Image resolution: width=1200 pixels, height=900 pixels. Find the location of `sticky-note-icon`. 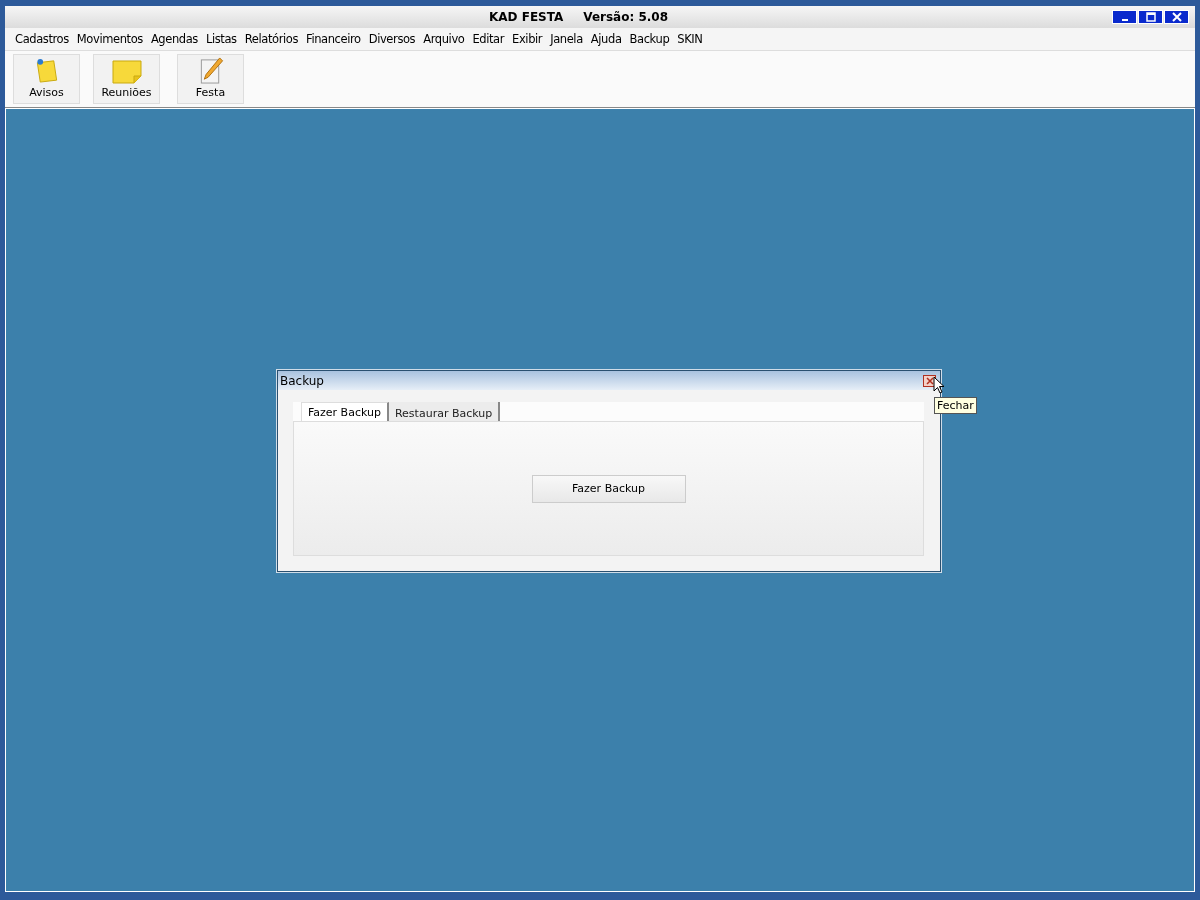

sticky-note-icon is located at coordinates (126, 72).